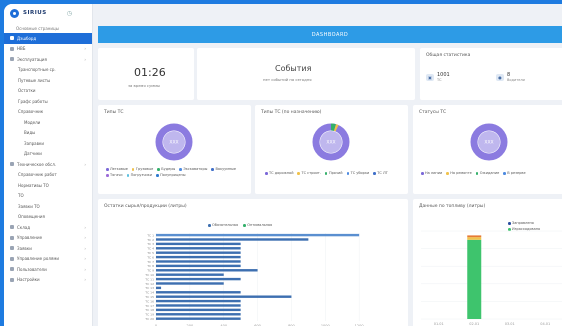 This screenshot has width=562, height=326. I want to click on sidebar-item: ТО, so click(48, 196).